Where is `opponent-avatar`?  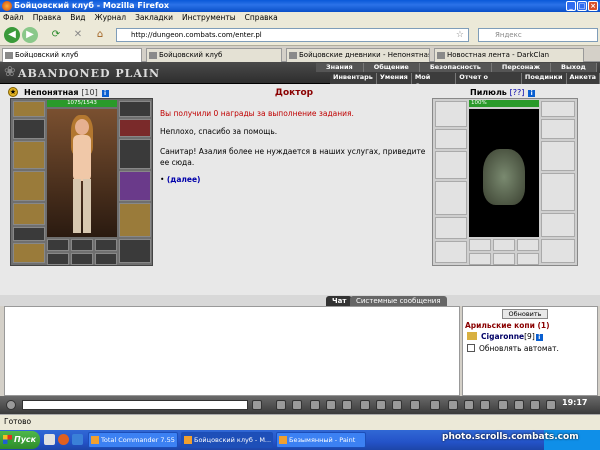 opponent-avatar is located at coordinates (504, 173).